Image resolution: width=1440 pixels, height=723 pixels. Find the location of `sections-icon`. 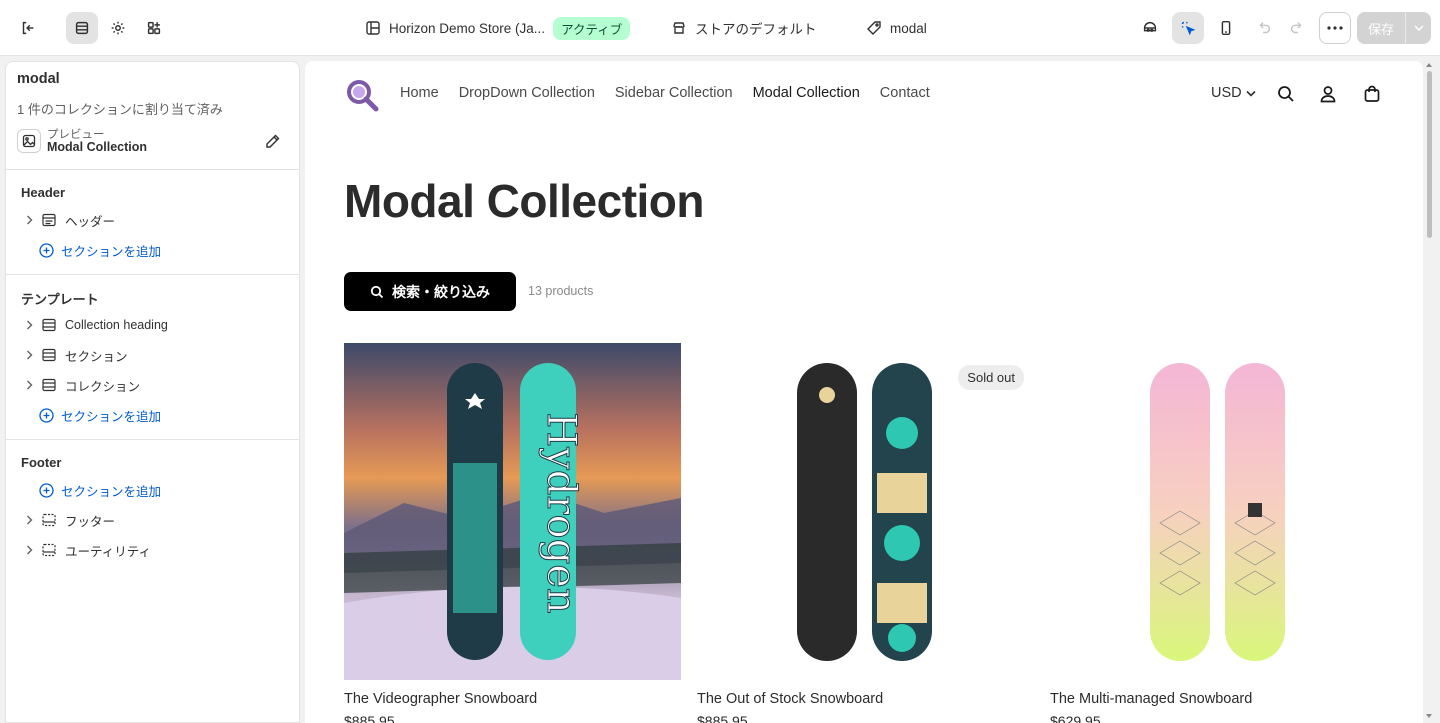

sections-icon is located at coordinates (82, 28).